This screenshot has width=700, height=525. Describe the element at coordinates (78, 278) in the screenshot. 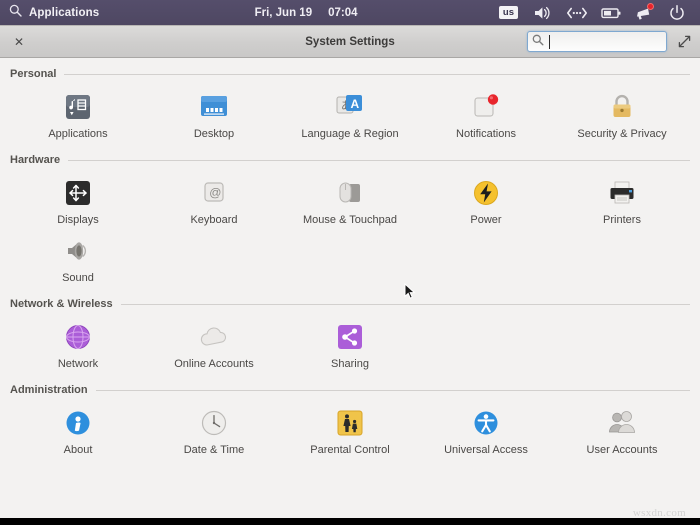

I see `tile-label: Sound` at that location.